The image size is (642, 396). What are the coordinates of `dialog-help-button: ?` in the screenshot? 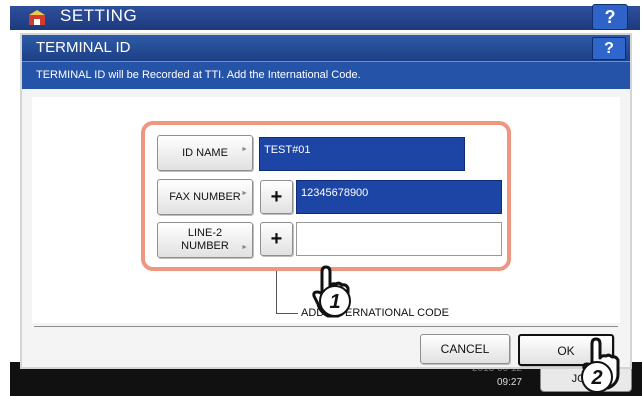 It's located at (609, 48).